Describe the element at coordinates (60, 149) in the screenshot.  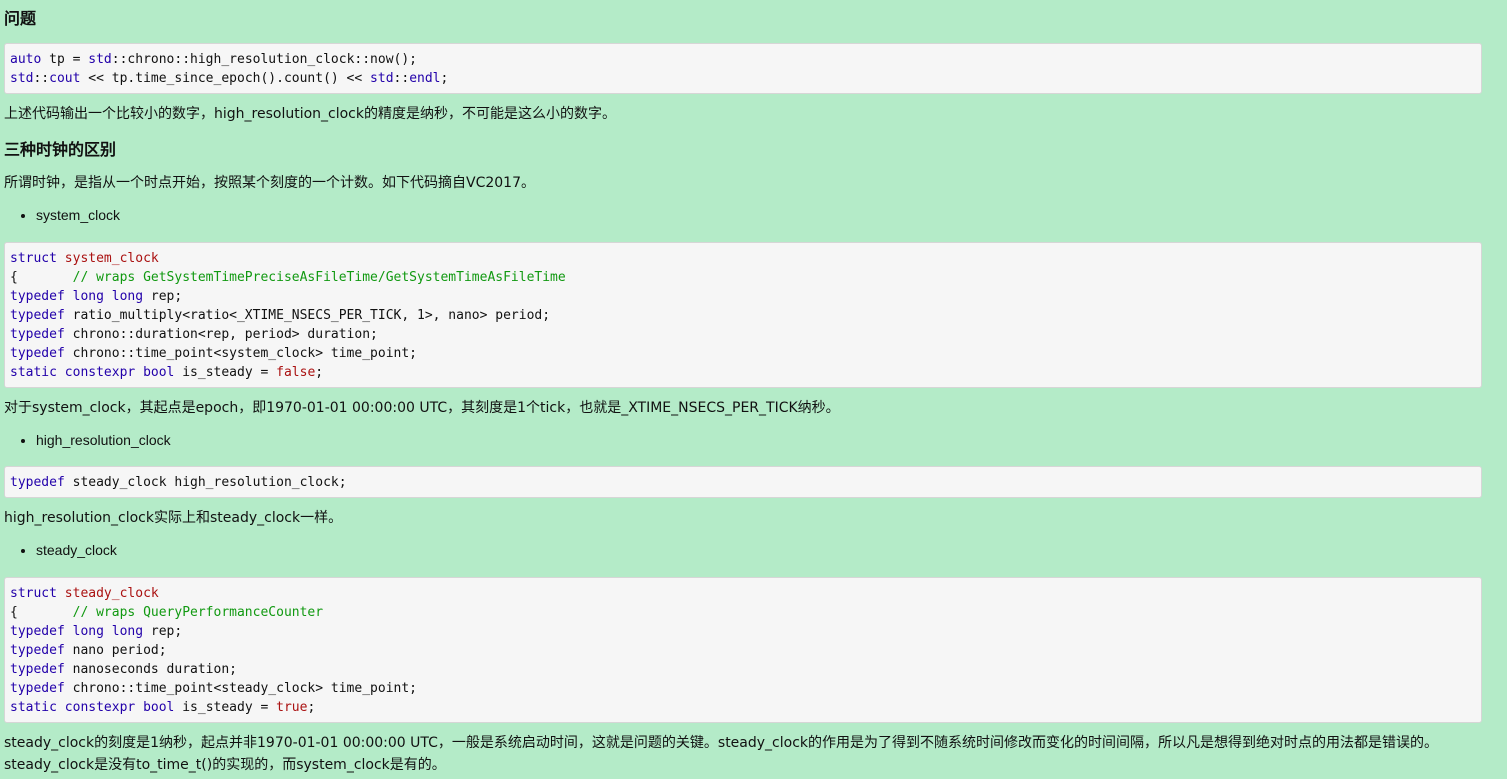
I see `heading-clock-difference: 三种时钟的区别` at that location.